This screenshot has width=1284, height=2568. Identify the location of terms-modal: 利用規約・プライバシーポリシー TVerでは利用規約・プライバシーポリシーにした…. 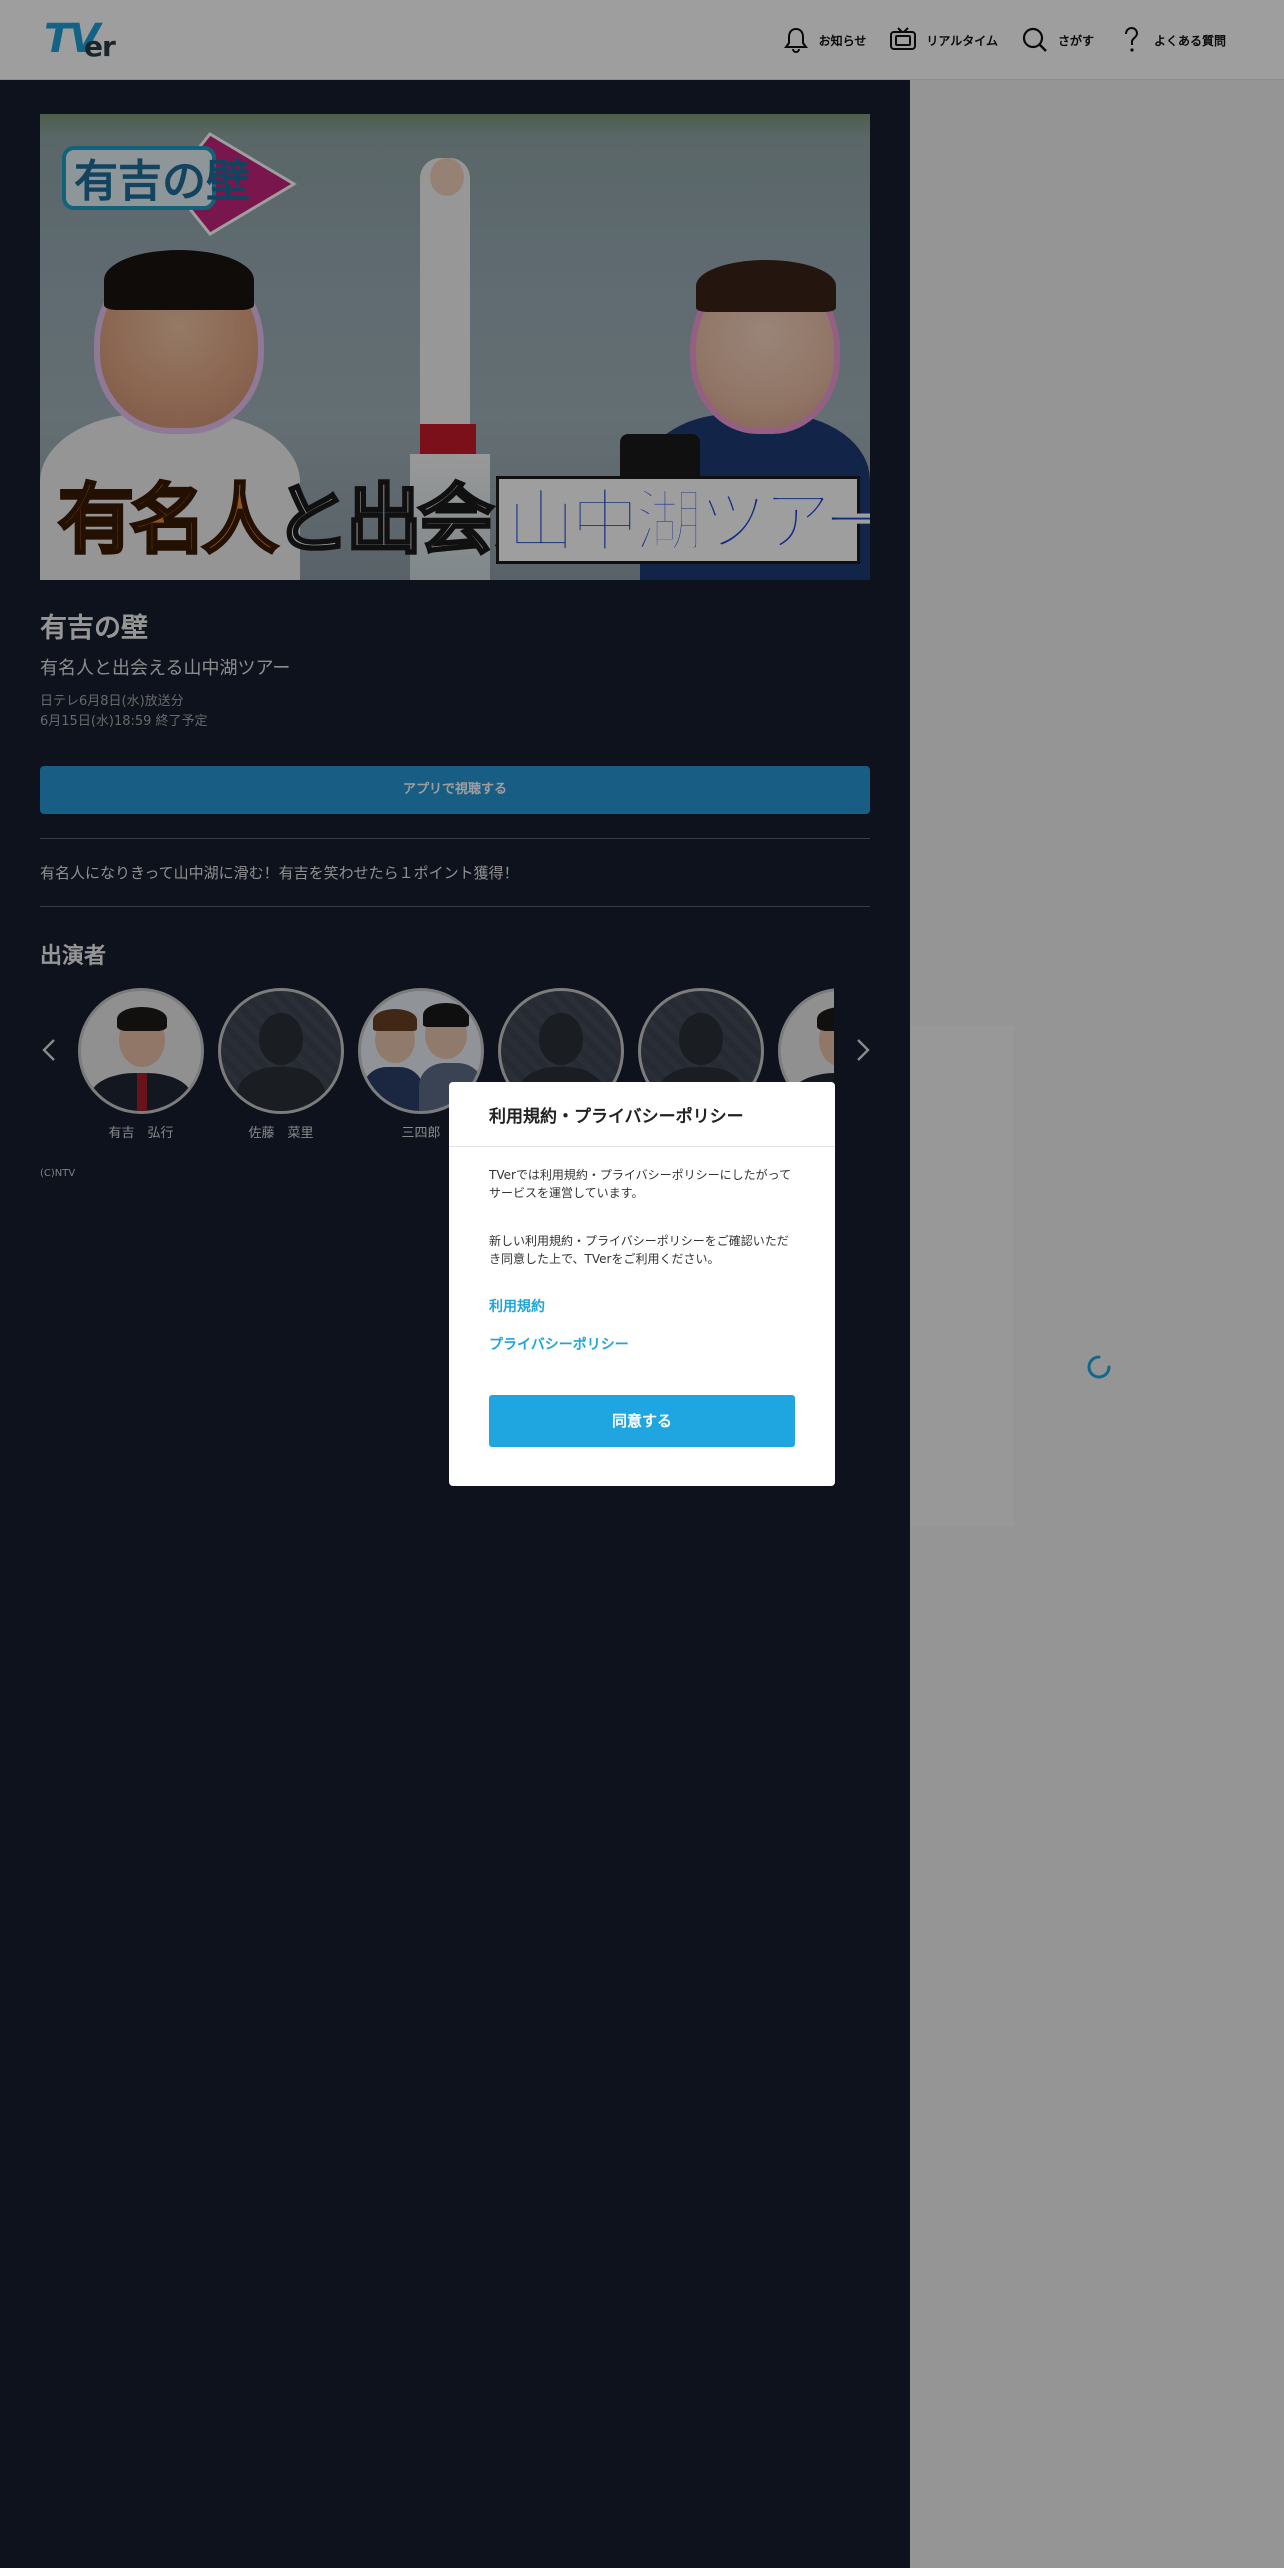
(642, 1284).